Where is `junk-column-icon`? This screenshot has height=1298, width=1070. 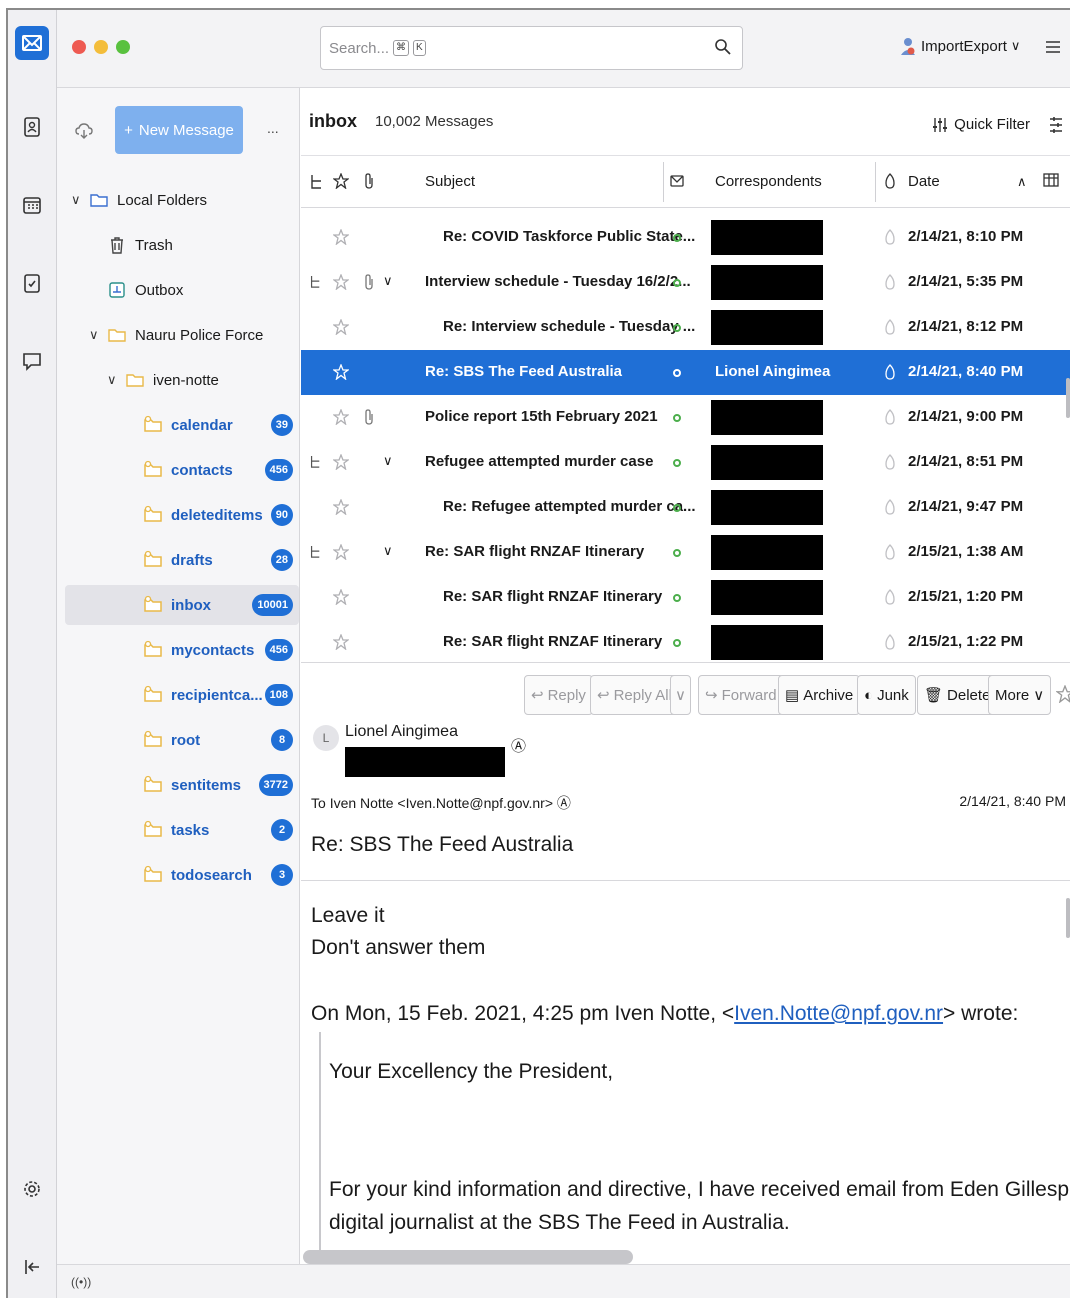
junk-column-icon is located at coordinates (890, 181).